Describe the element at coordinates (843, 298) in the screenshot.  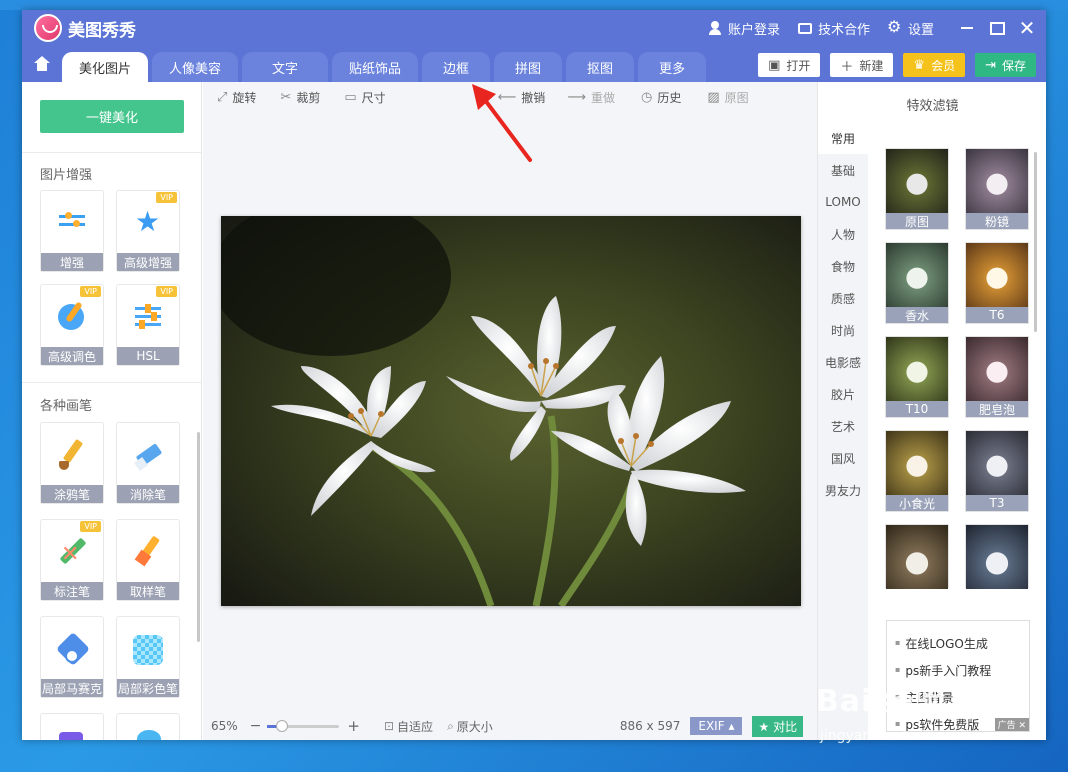
I see `filter-category: 质感` at that location.